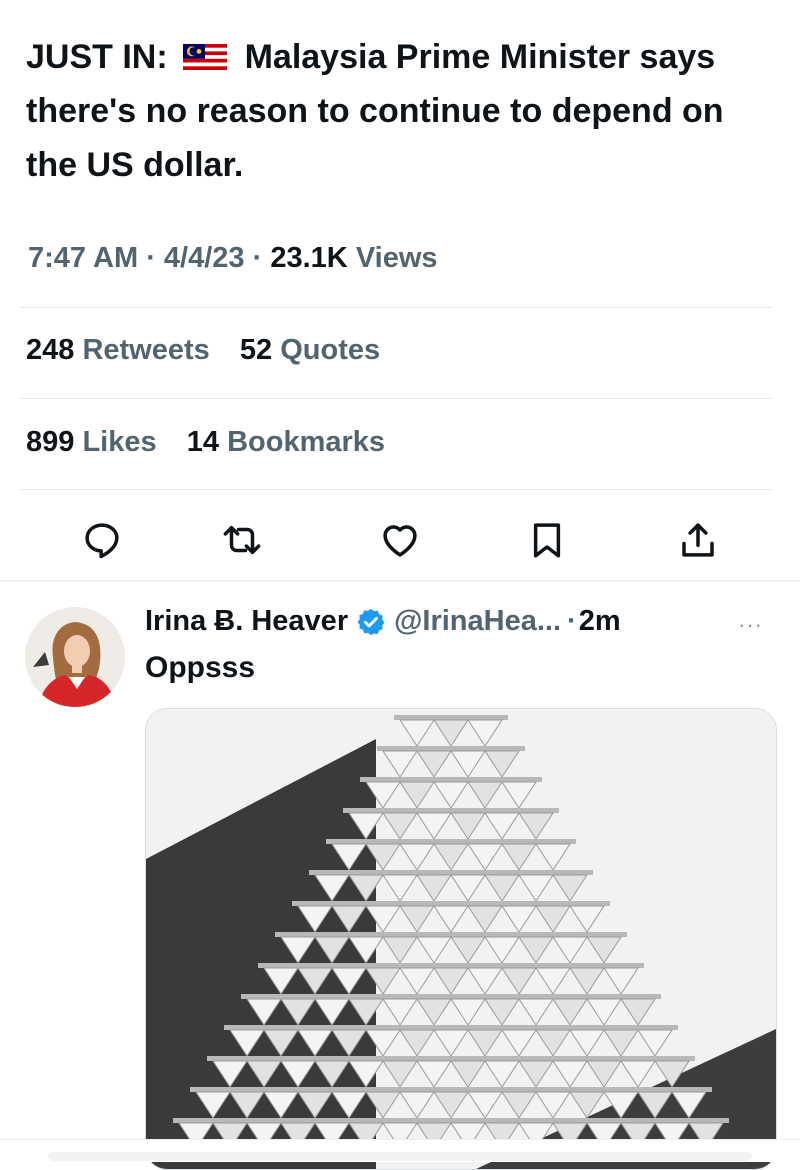 This screenshot has width=800, height=1170. What do you see at coordinates (400, 1156) in the screenshot?
I see `compose-reply-bar` at bounding box center [400, 1156].